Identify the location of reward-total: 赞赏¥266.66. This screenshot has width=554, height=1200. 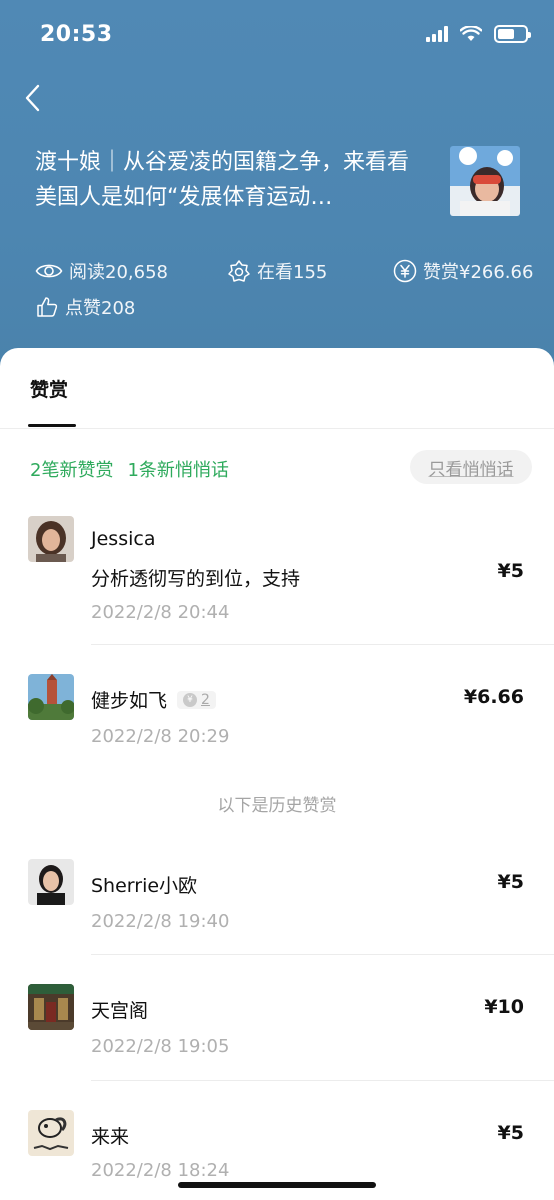
(463, 271).